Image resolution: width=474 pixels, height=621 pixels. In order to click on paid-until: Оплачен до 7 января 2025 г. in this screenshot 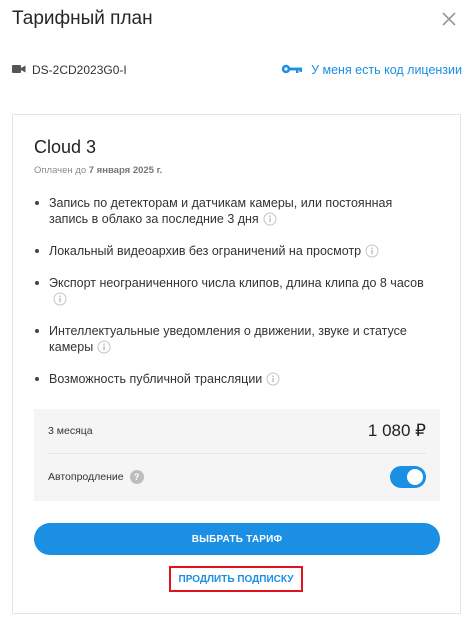, I will do `click(98, 170)`.